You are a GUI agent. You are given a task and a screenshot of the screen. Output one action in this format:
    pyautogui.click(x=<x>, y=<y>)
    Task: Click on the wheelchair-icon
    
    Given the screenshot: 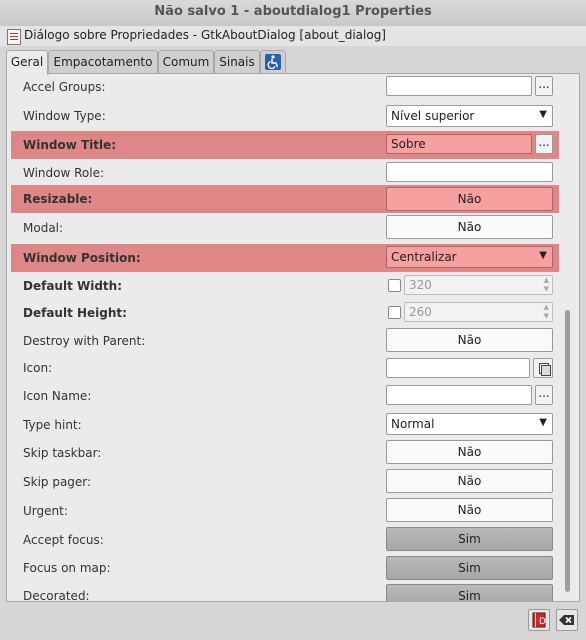 What is the action you would take?
    pyautogui.click(x=273, y=62)
    